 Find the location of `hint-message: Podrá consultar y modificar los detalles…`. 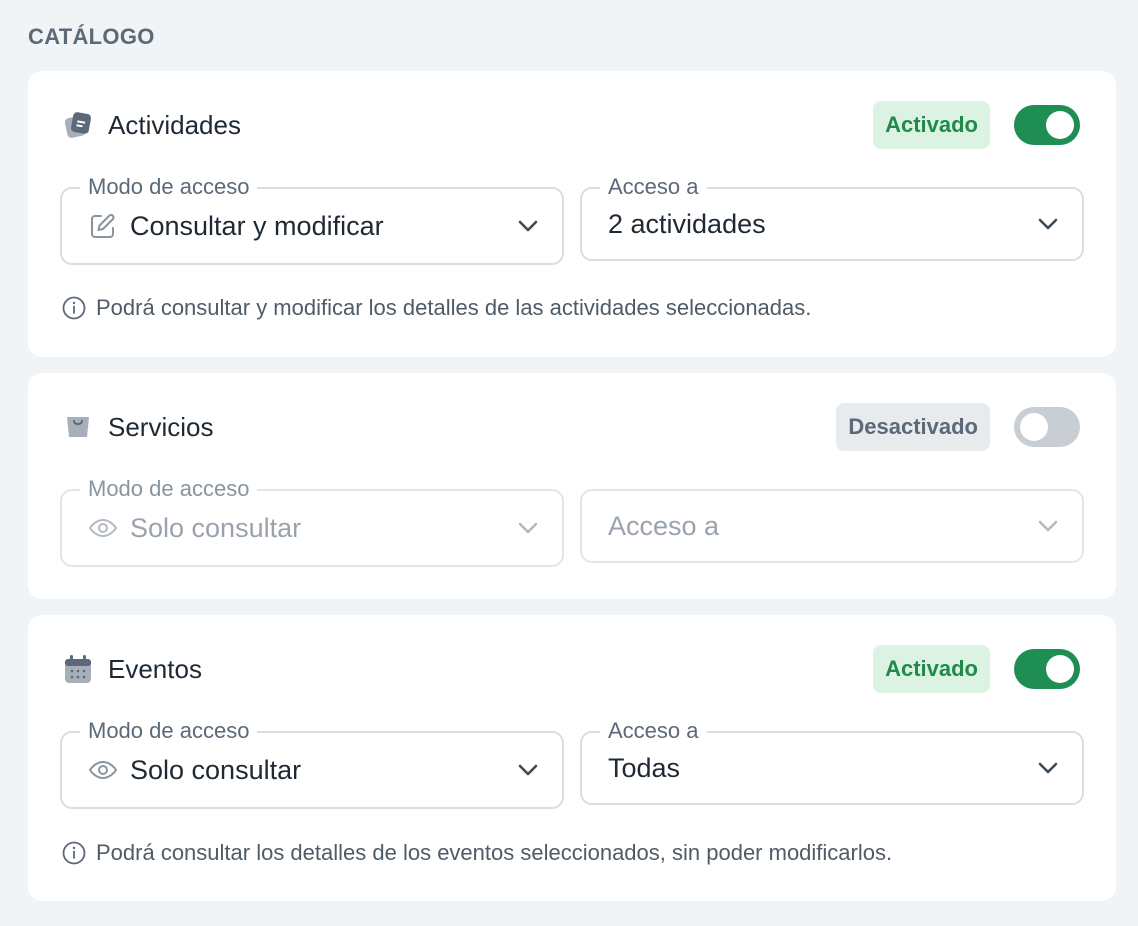

hint-message: Podrá consultar y modificar los detalles… is located at coordinates (454, 307).